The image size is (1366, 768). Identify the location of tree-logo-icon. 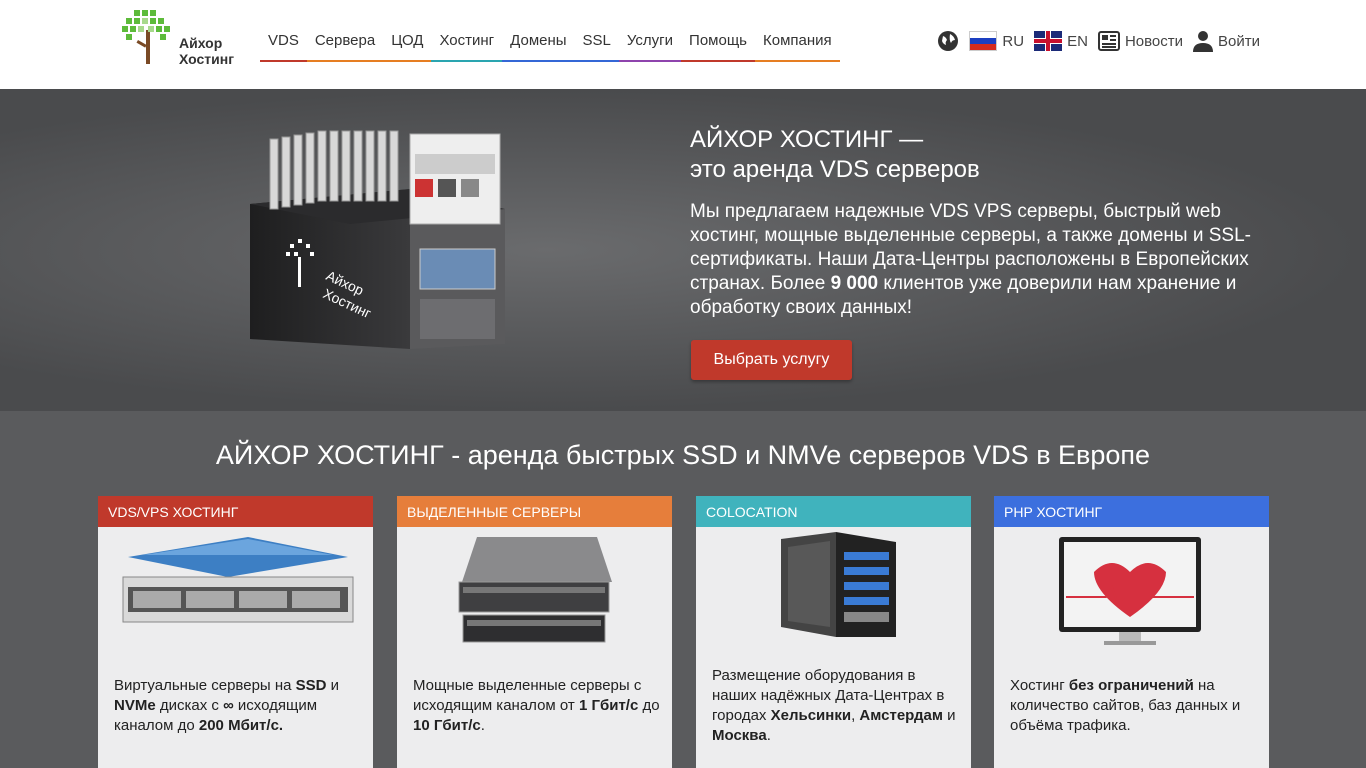
(146, 37).